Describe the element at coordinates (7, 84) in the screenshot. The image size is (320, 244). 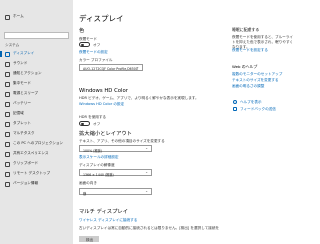
I see `moon-icon` at that location.